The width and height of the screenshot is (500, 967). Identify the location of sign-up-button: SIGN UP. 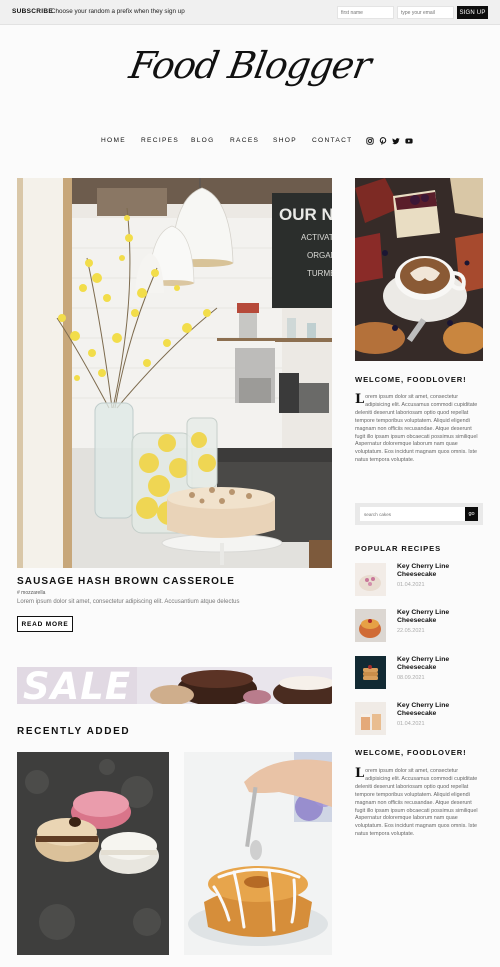
(472, 12).